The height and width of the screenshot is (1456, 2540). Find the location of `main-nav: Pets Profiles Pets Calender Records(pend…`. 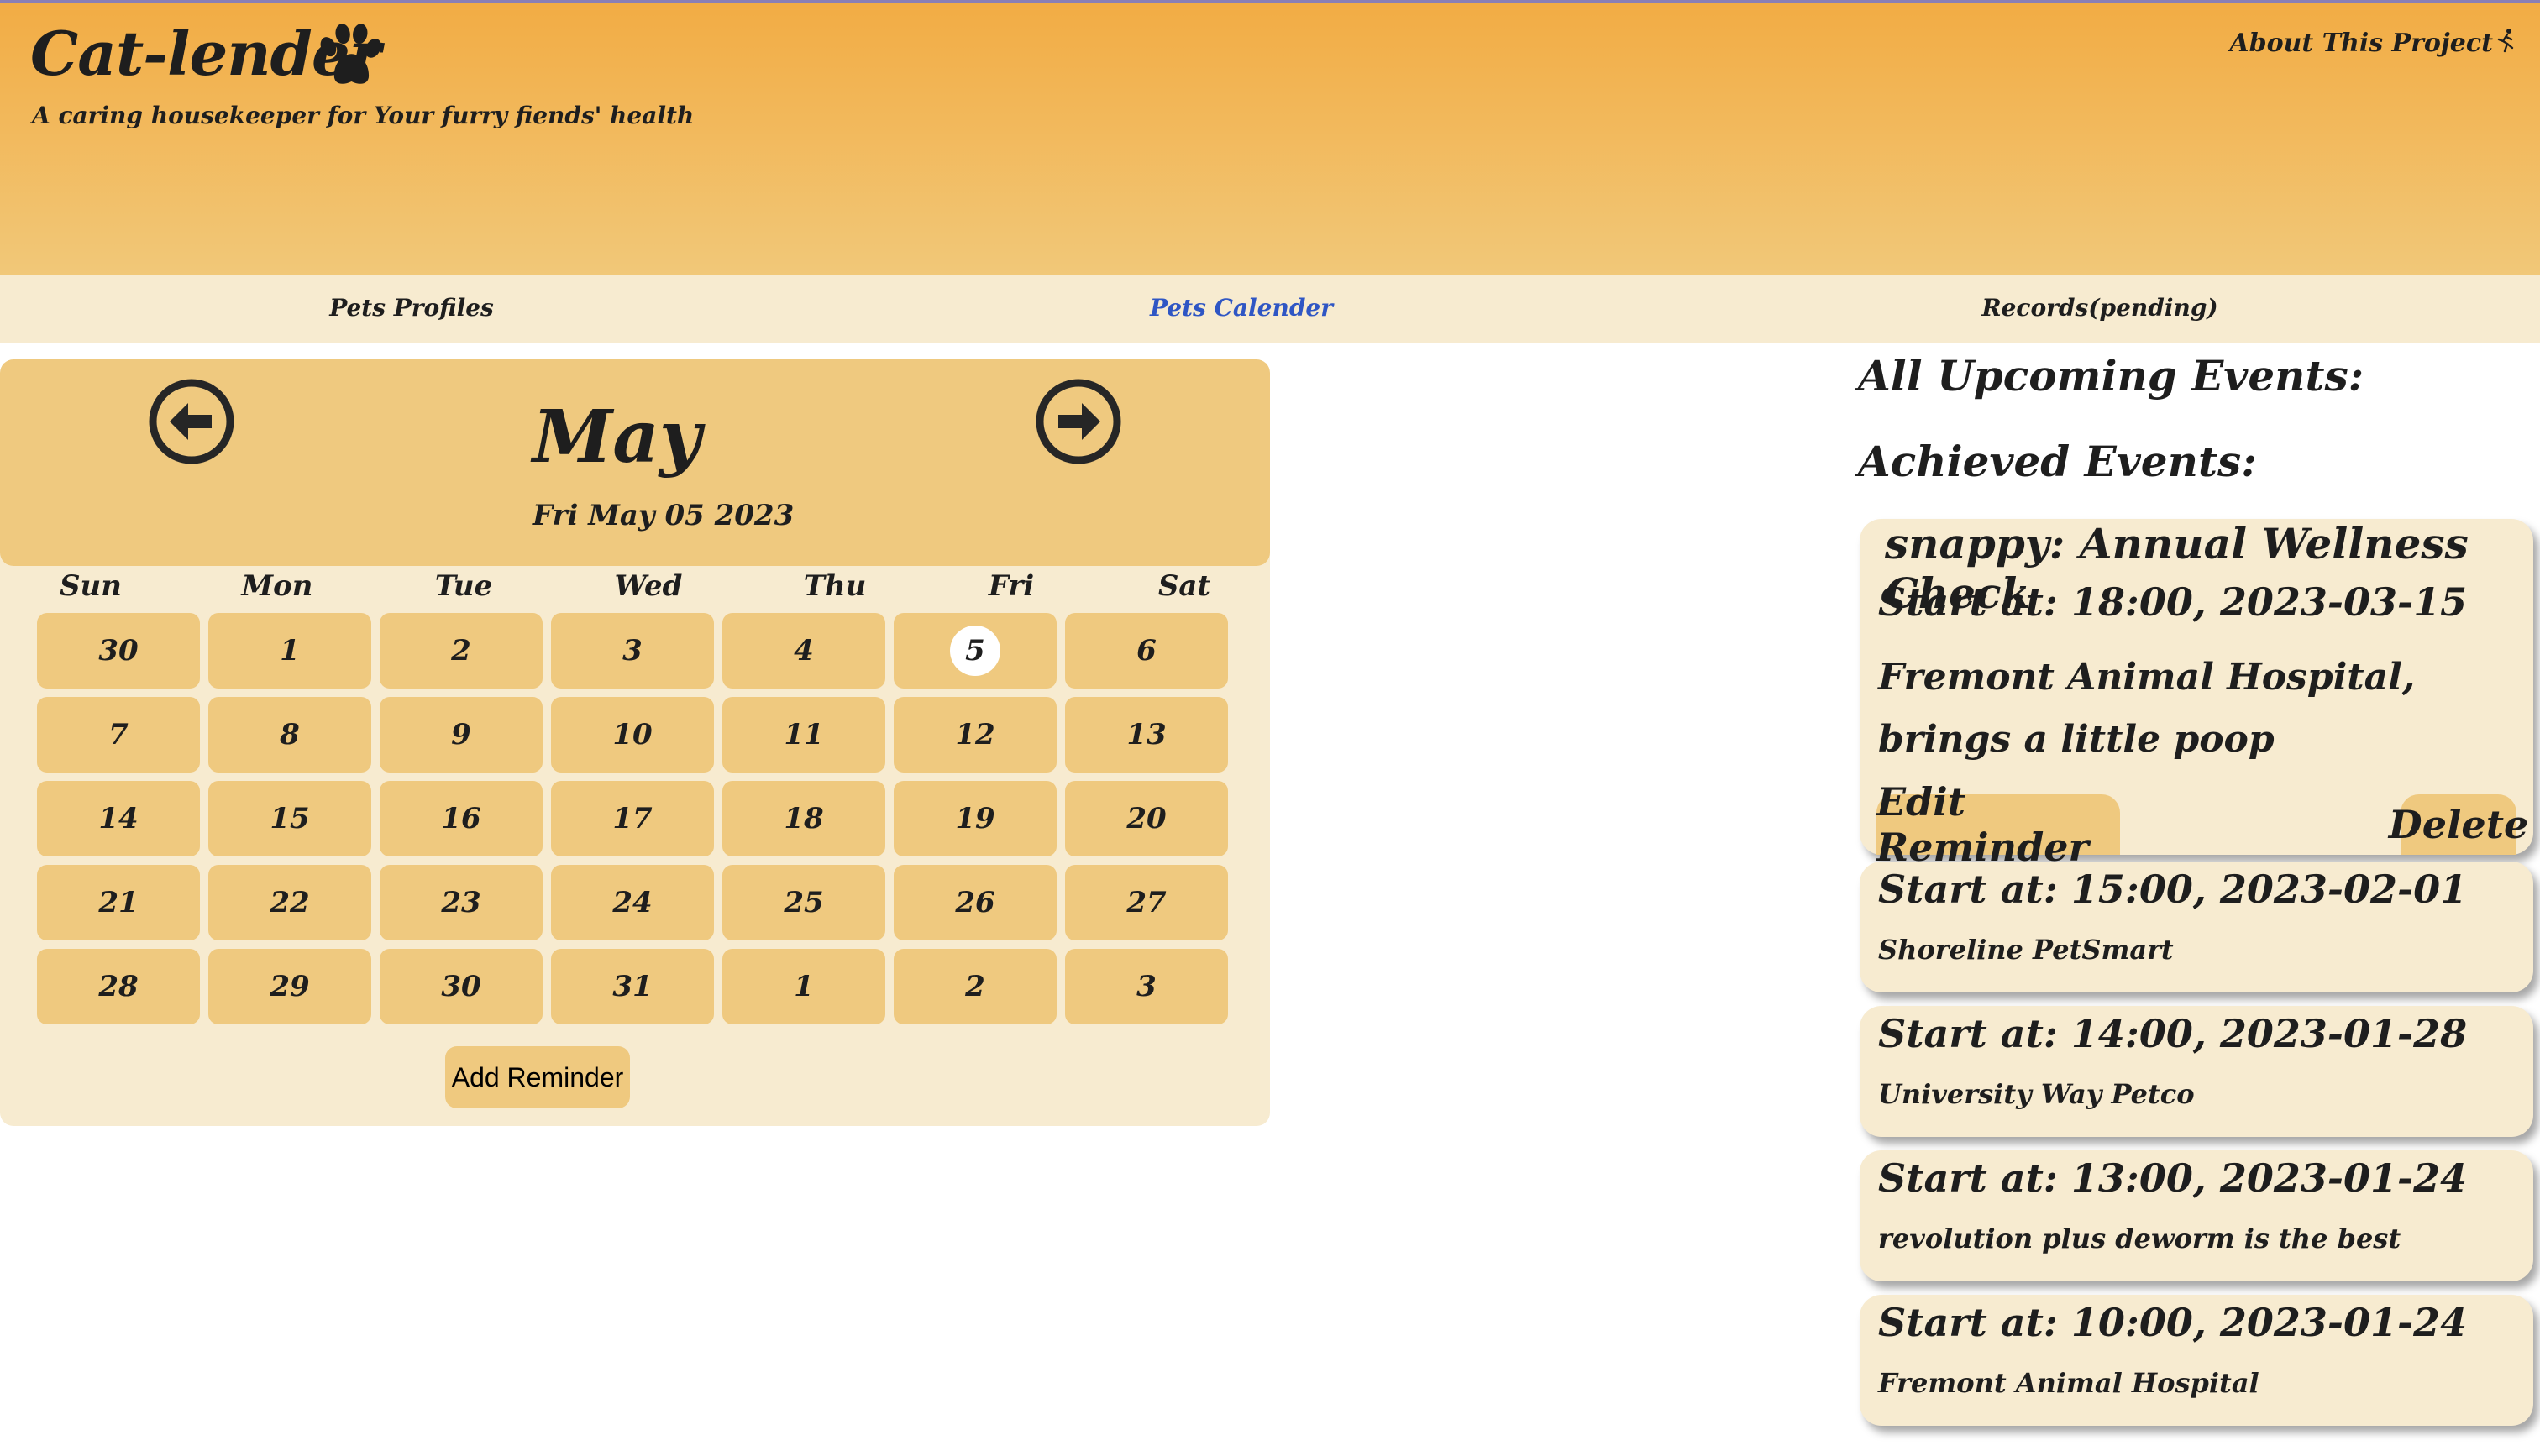

main-nav: Pets Profiles Pets Calender Records(pend… is located at coordinates (1270, 309).